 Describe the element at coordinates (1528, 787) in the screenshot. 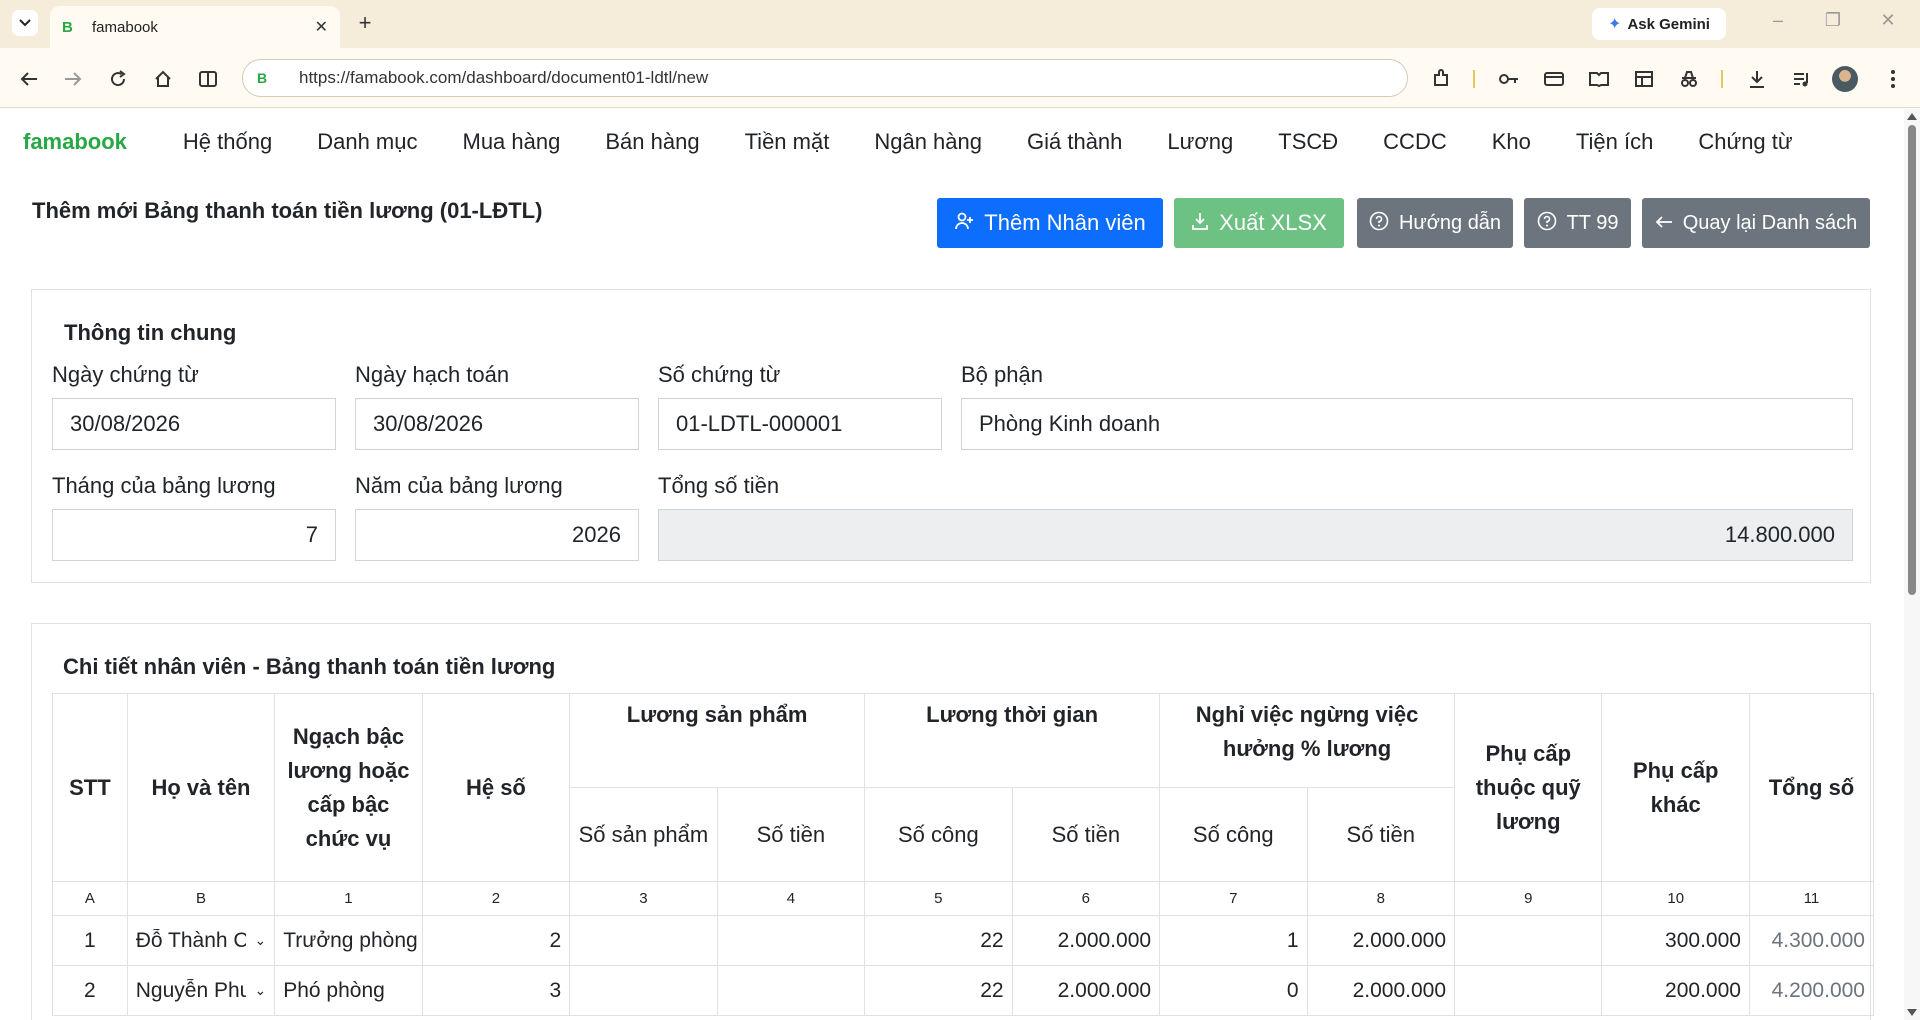

I see `col-header-allowance-fund: Phụ cấp thuộc quỹ lương` at that location.